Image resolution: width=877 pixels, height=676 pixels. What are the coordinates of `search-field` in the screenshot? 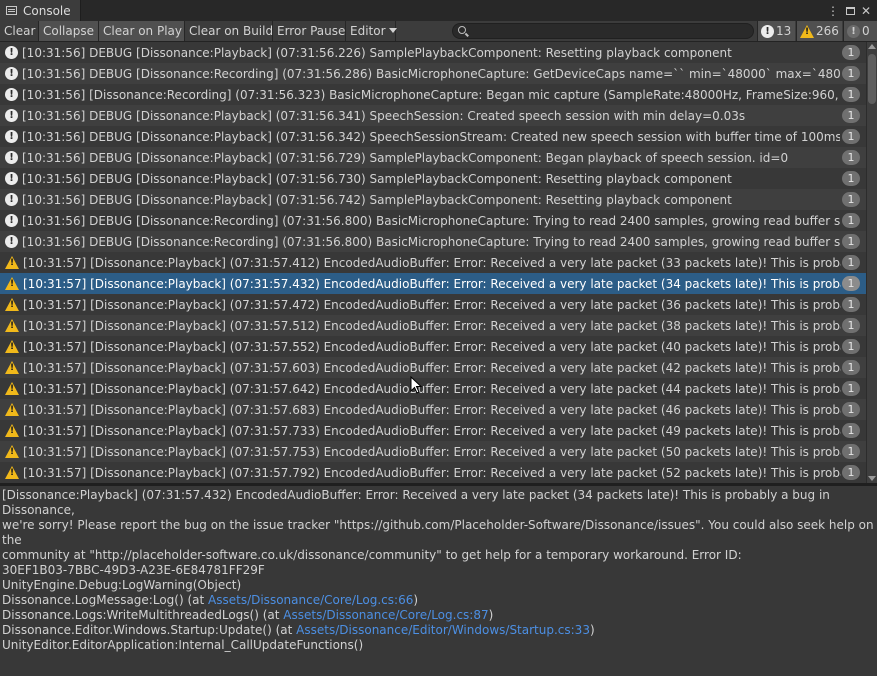 It's located at (603, 31).